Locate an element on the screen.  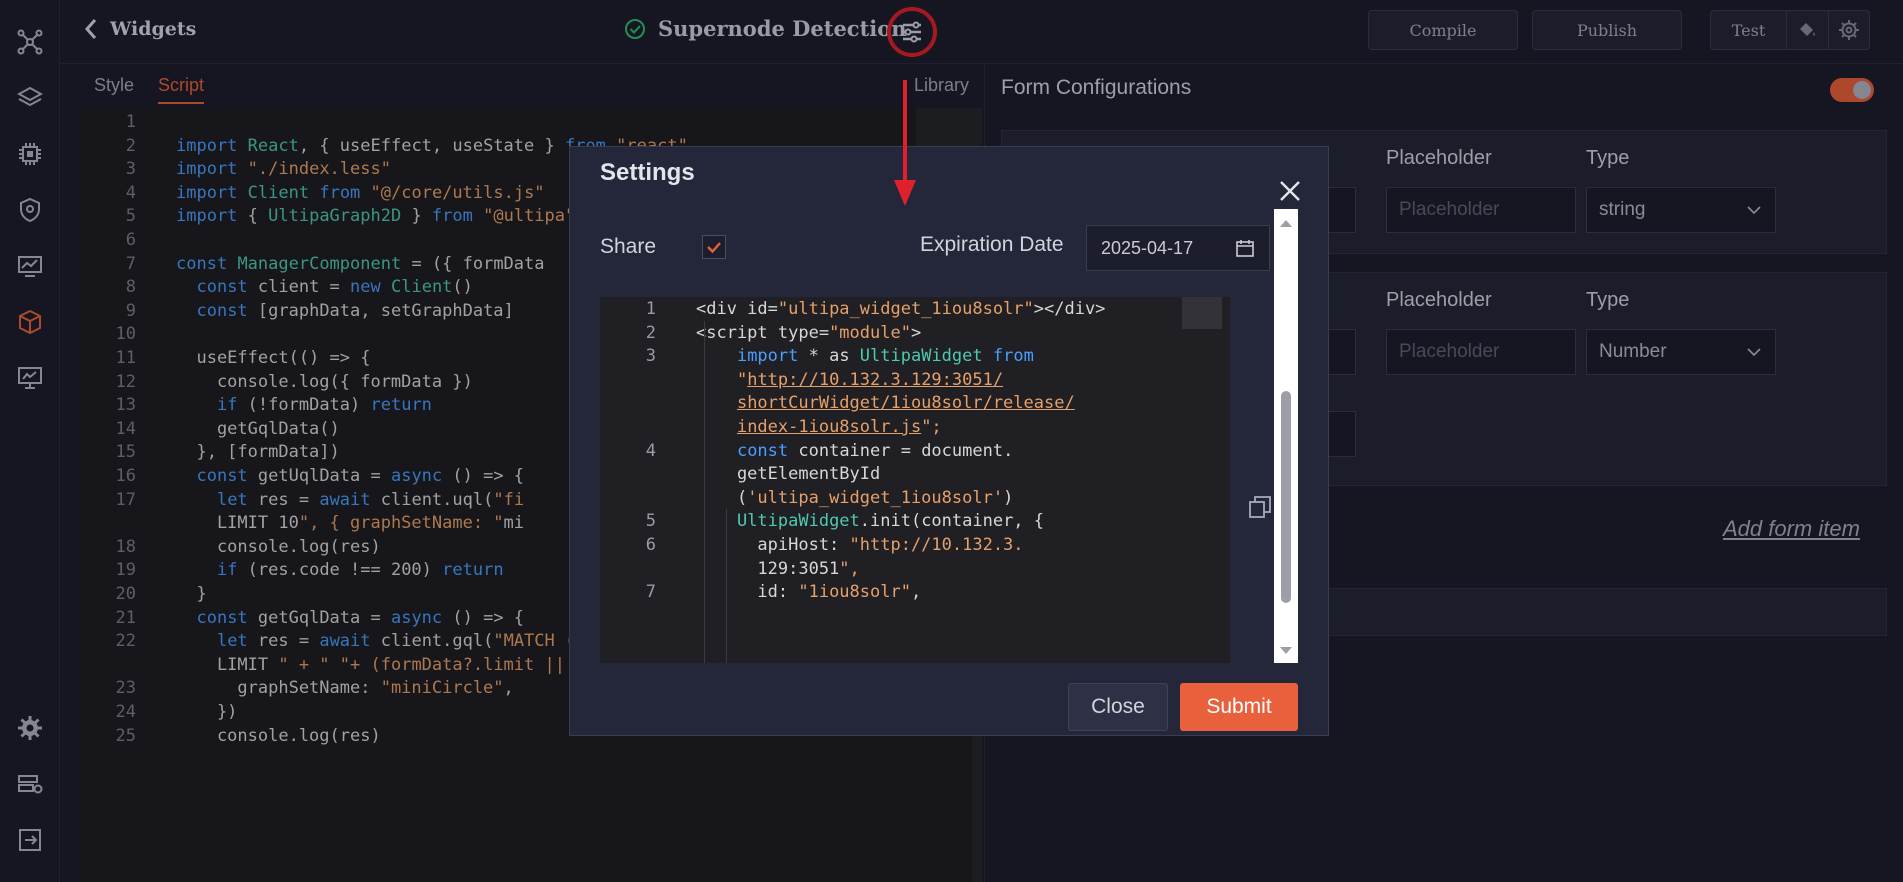
line-number: 1 is located at coordinates (650, 309).